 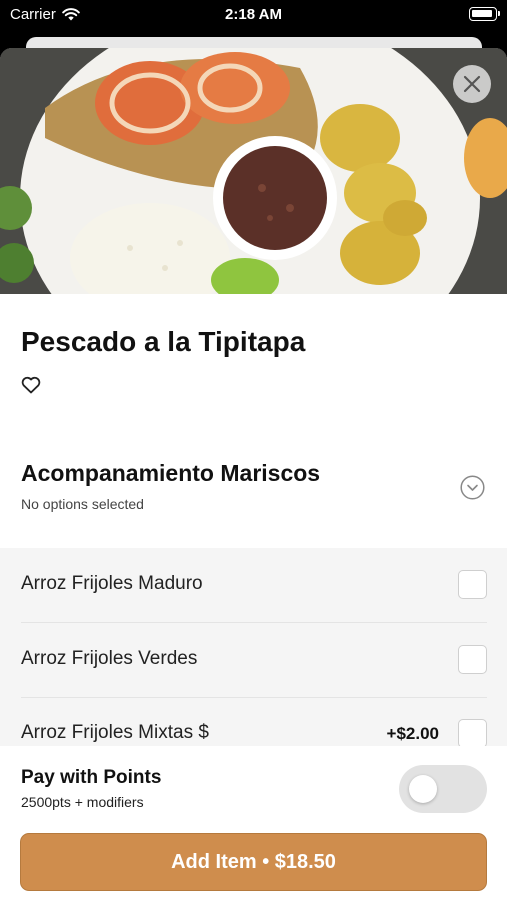 I want to click on option-row: Arroz Frijoles Maduro, so click(x=253, y=585).